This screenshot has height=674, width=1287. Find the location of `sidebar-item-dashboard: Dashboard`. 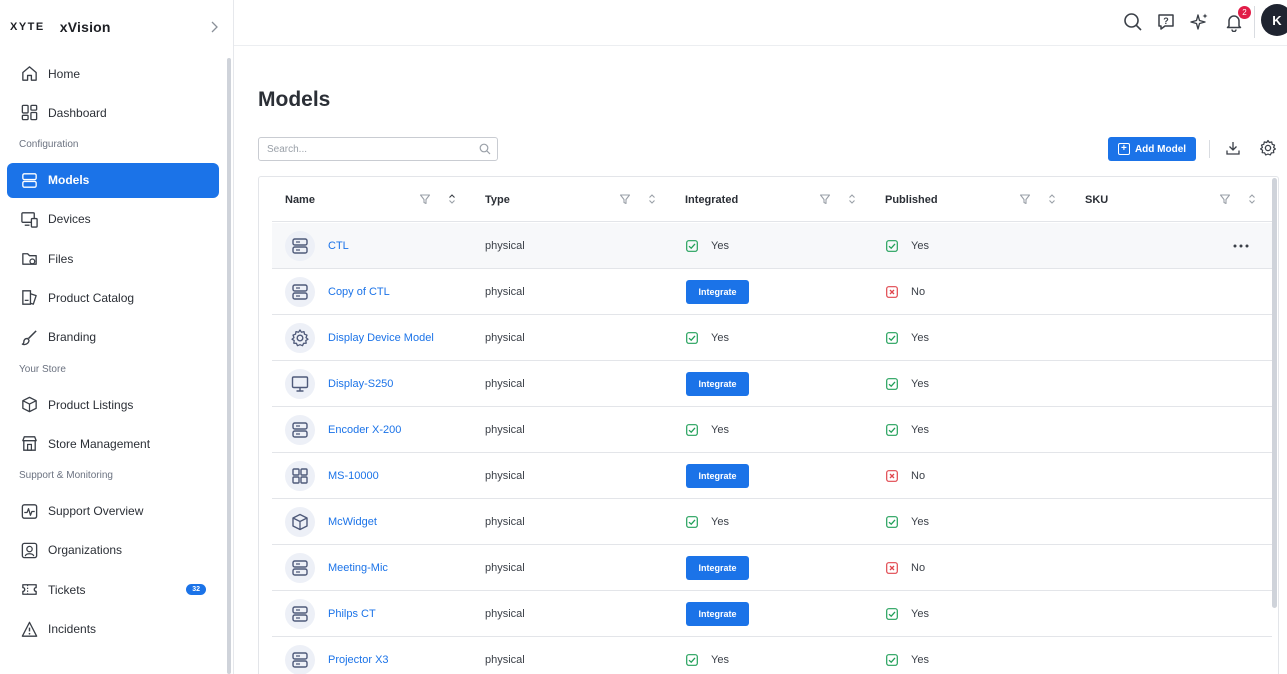

sidebar-item-dashboard: Dashboard is located at coordinates (113, 112).